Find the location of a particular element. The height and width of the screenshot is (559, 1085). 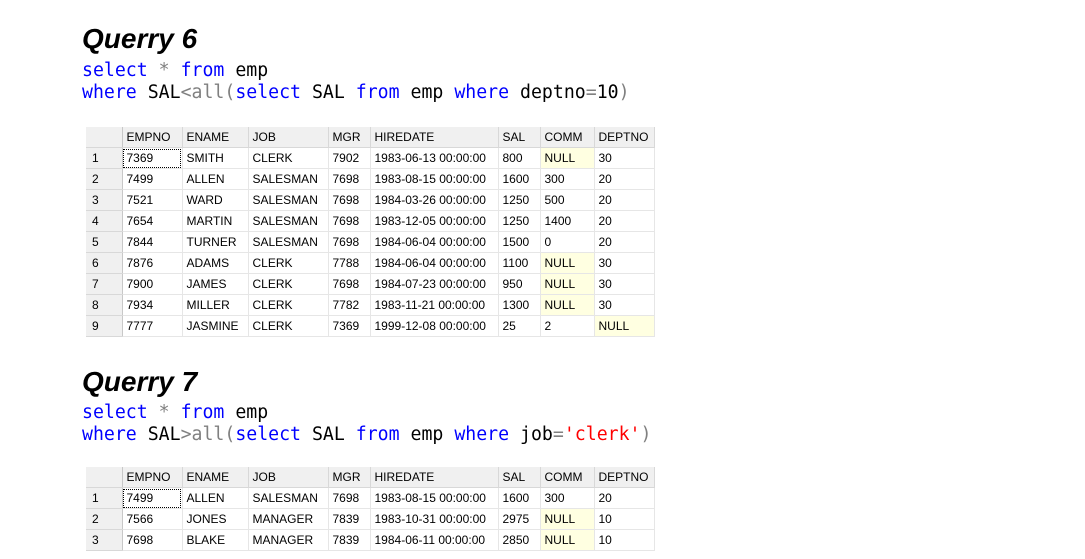

cell-empno: 7521 is located at coordinates (152, 200).